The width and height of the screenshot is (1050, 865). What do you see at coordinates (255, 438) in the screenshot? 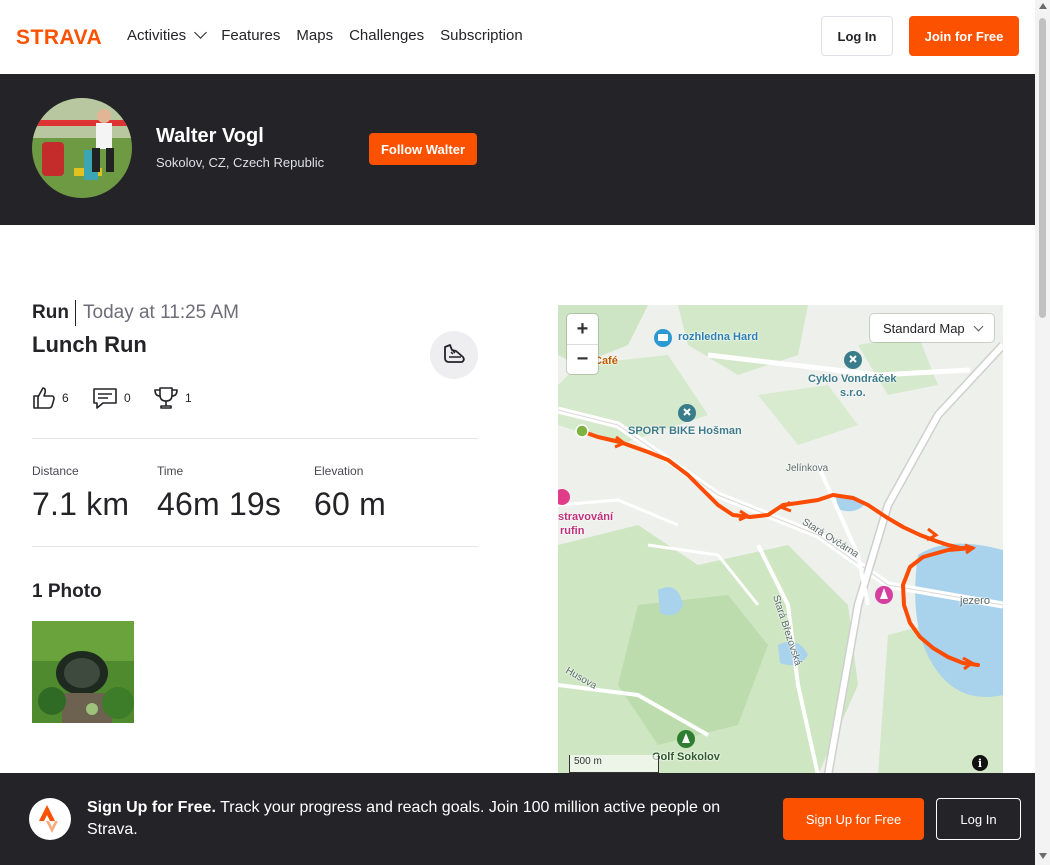
I see `stats-divider-top` at bounding box center [255, 438].